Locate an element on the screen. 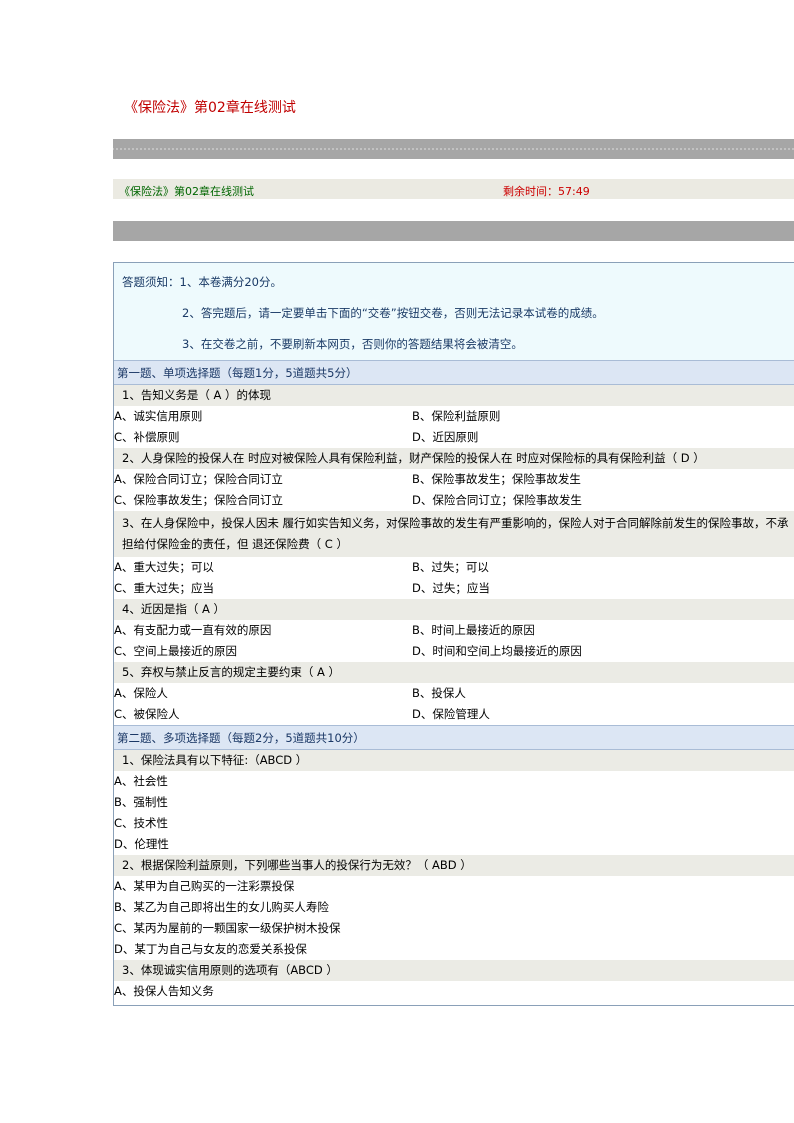 The image size is (794, 1123). option-row: C、被保险人 D、保险管理人 is located at coordinates (454, 714).